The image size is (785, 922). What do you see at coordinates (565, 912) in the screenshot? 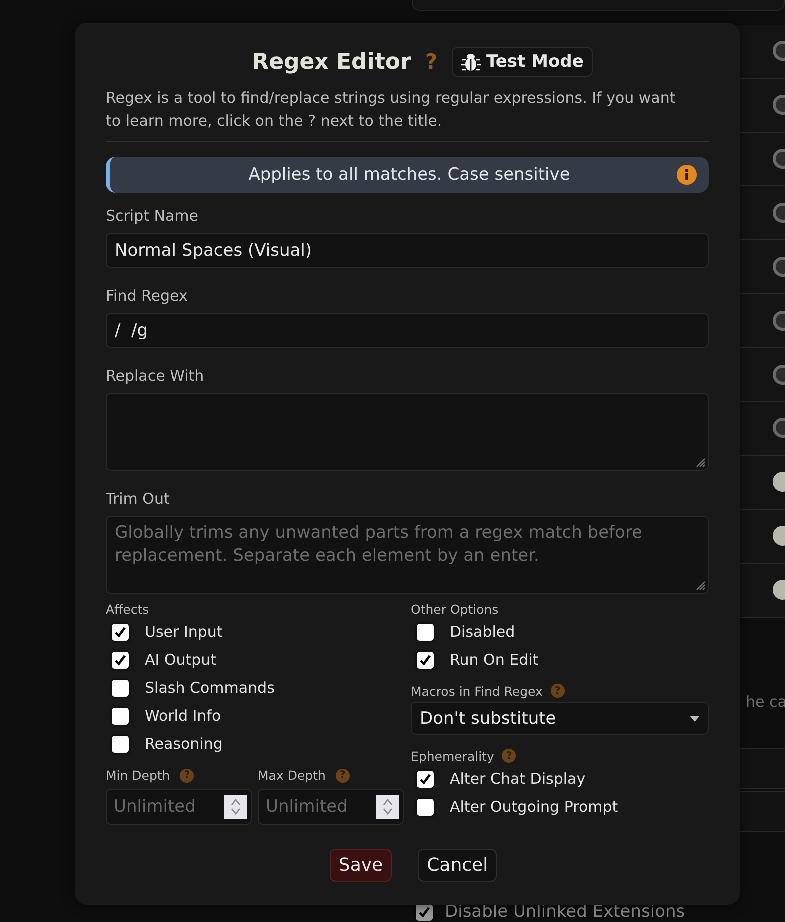
I see `option-label: Disable Unlinked Extensions` at bounding box center [565, 912].